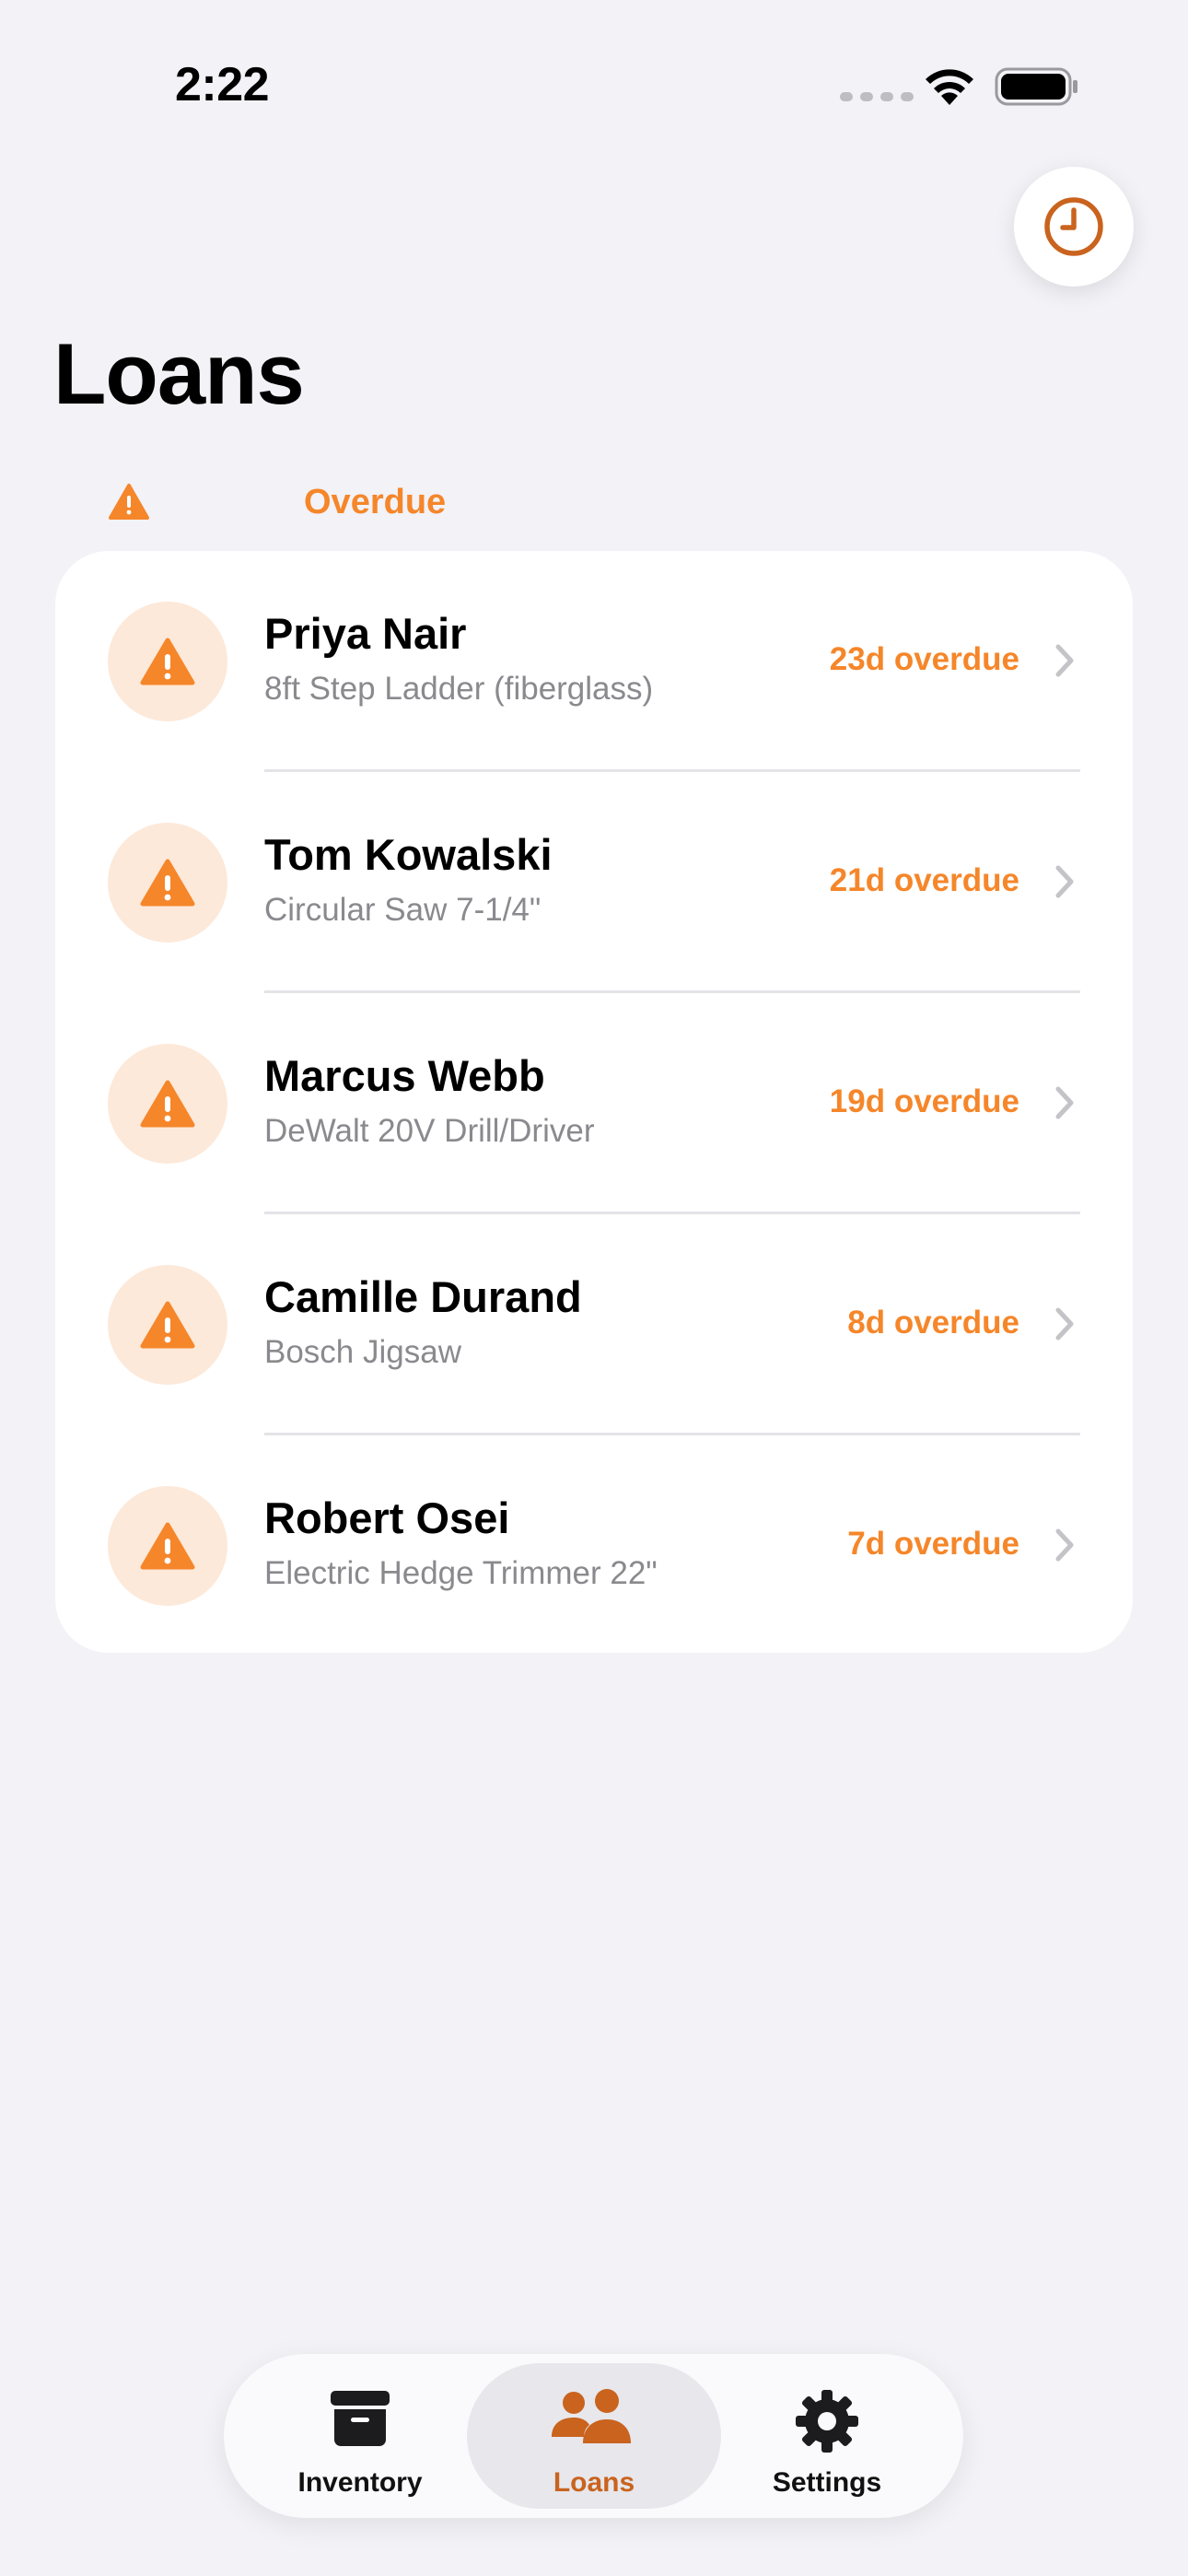 Image resolution: width=1188 pixels, height=2576 pixels. I want to click on history-button, so click(1074, 227).